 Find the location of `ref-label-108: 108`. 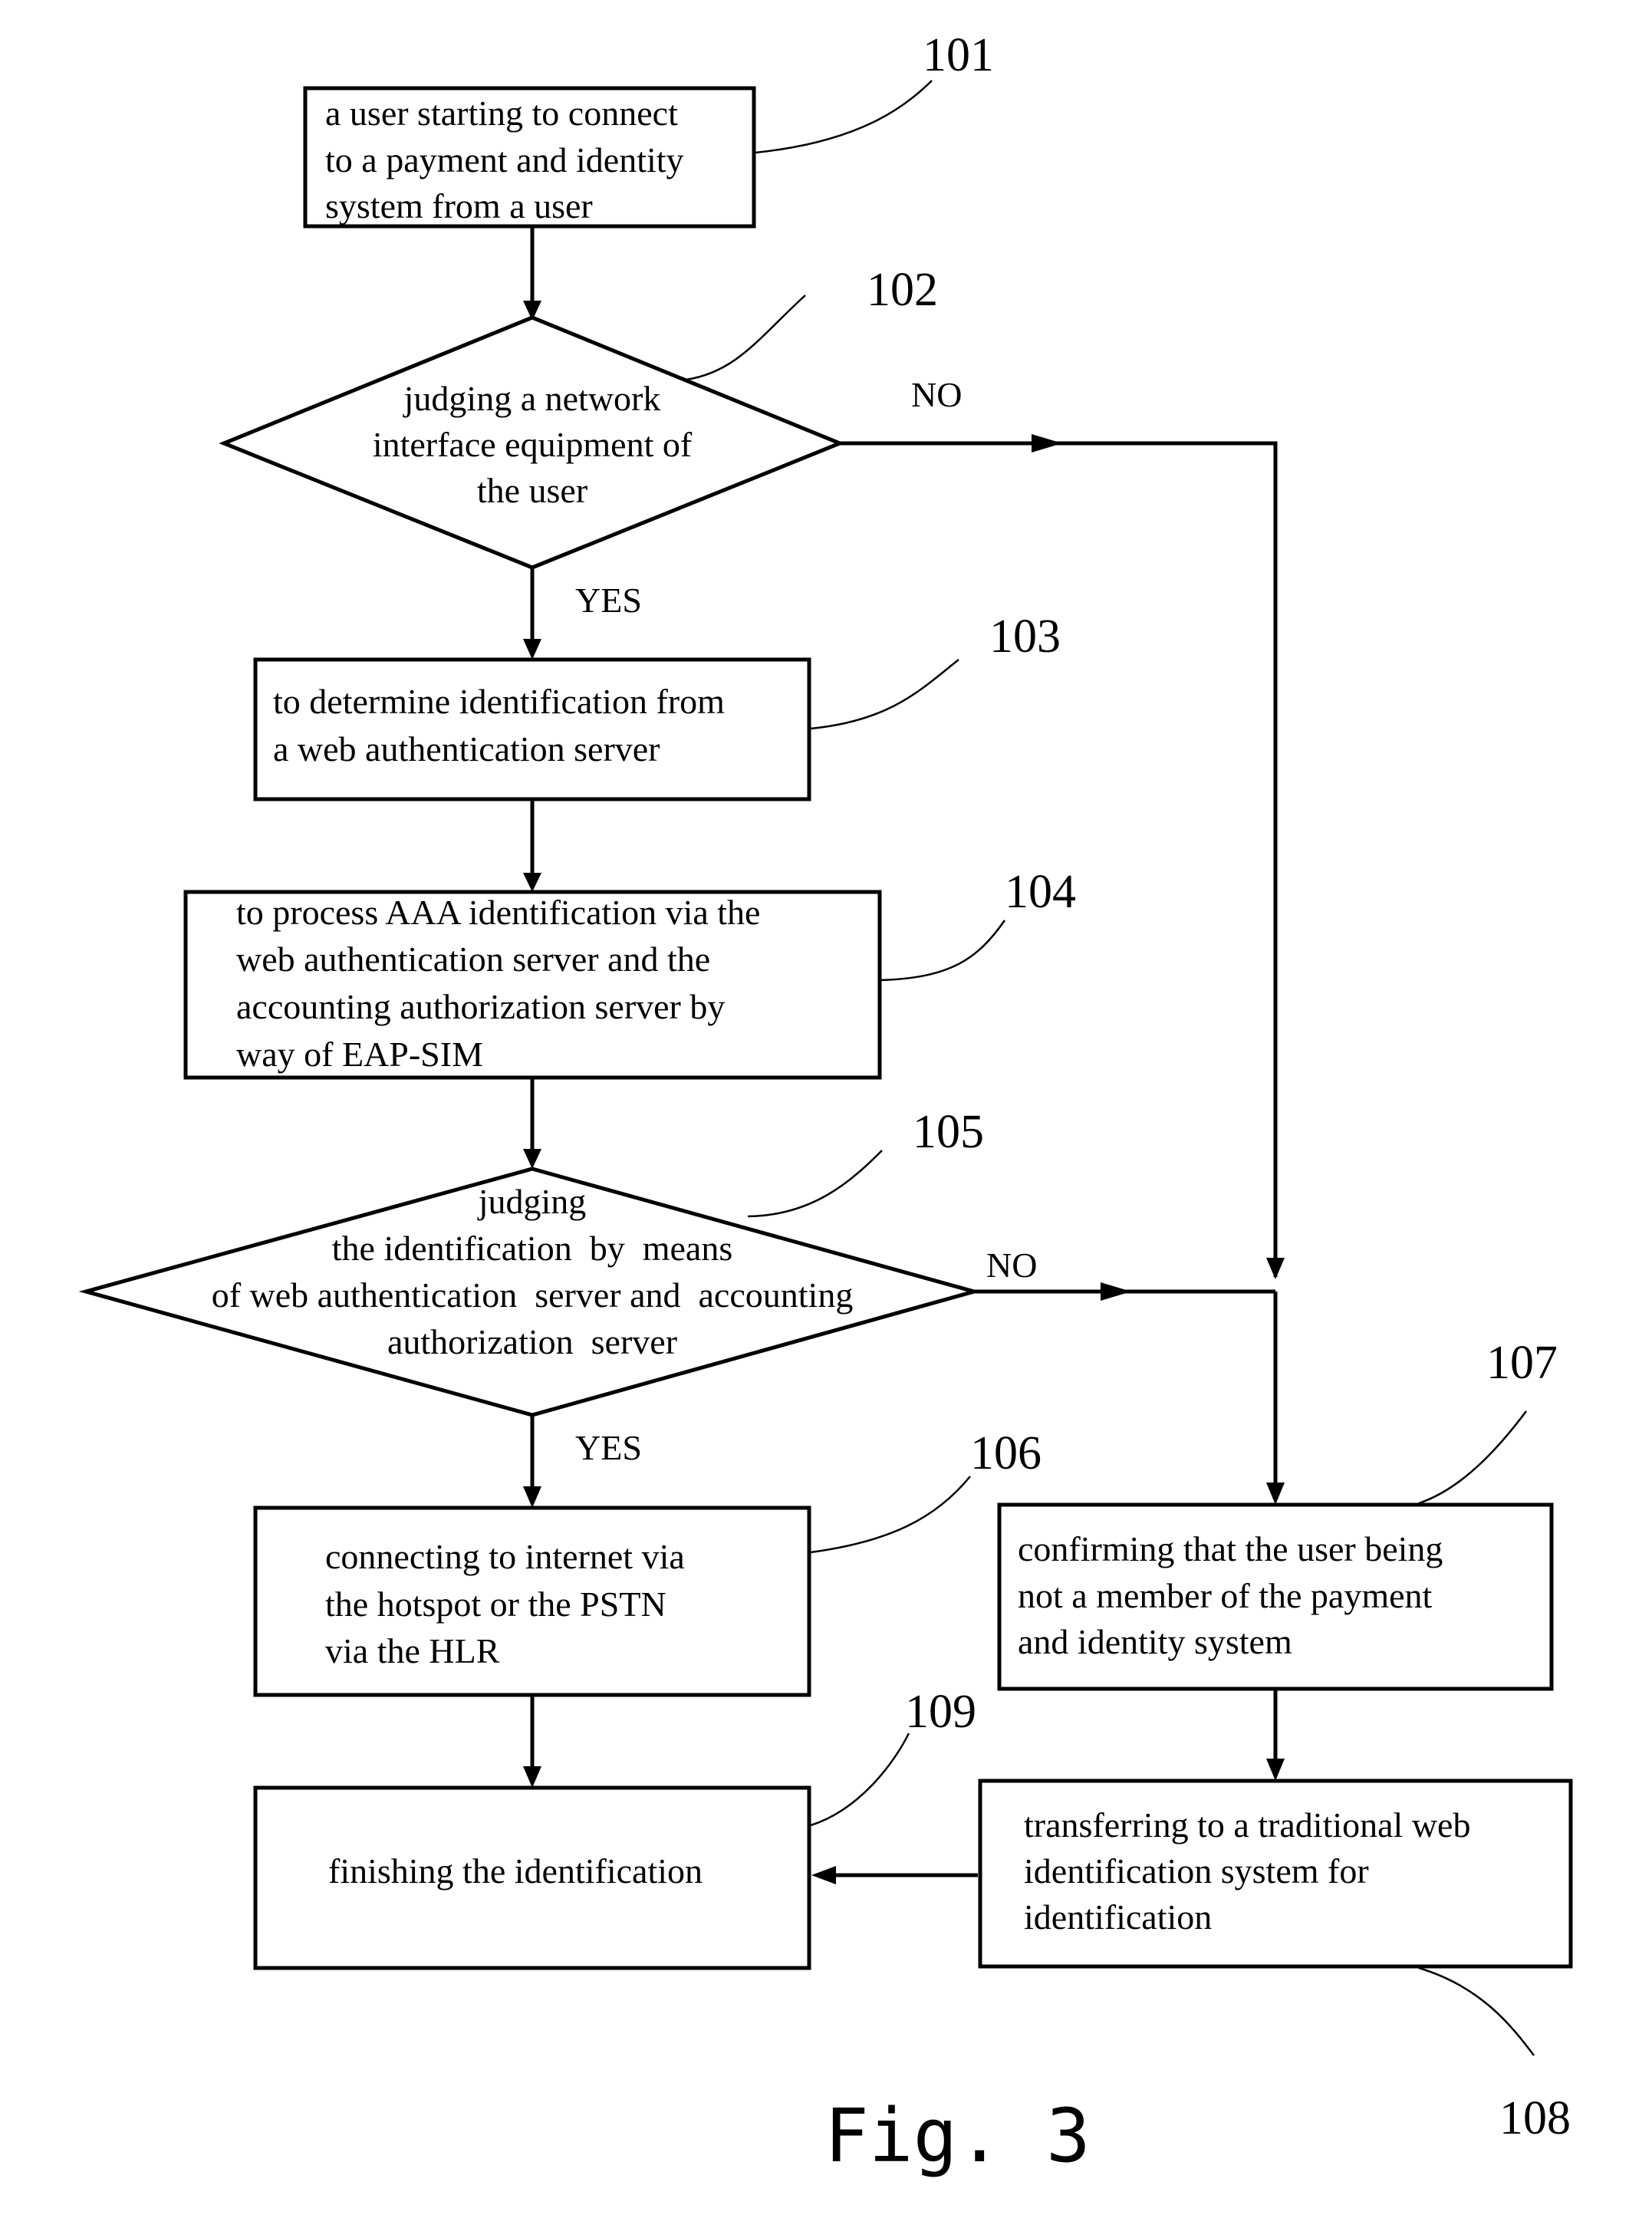

ref-label-108: 108 is located at coordinates (1535, 2118).